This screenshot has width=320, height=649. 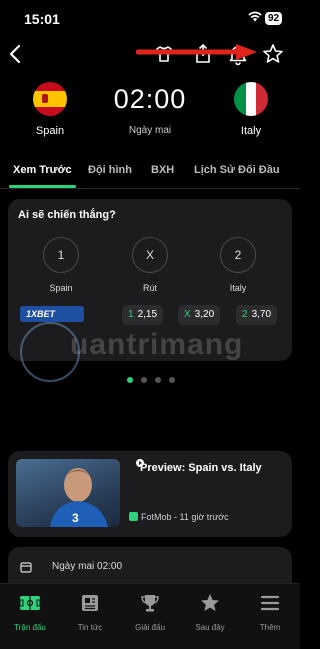 What do you see at coordinates (204, 314) in the screenshot?
I see `odds-value: 3,20` at bounding box center [204, 314].